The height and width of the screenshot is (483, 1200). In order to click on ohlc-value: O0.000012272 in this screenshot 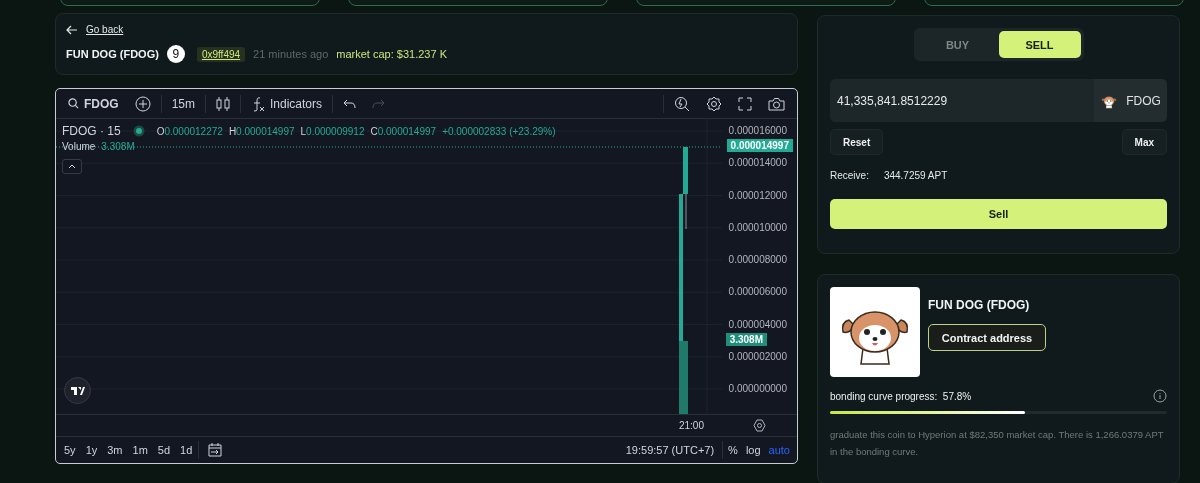, I will do `click(189, 131)`.